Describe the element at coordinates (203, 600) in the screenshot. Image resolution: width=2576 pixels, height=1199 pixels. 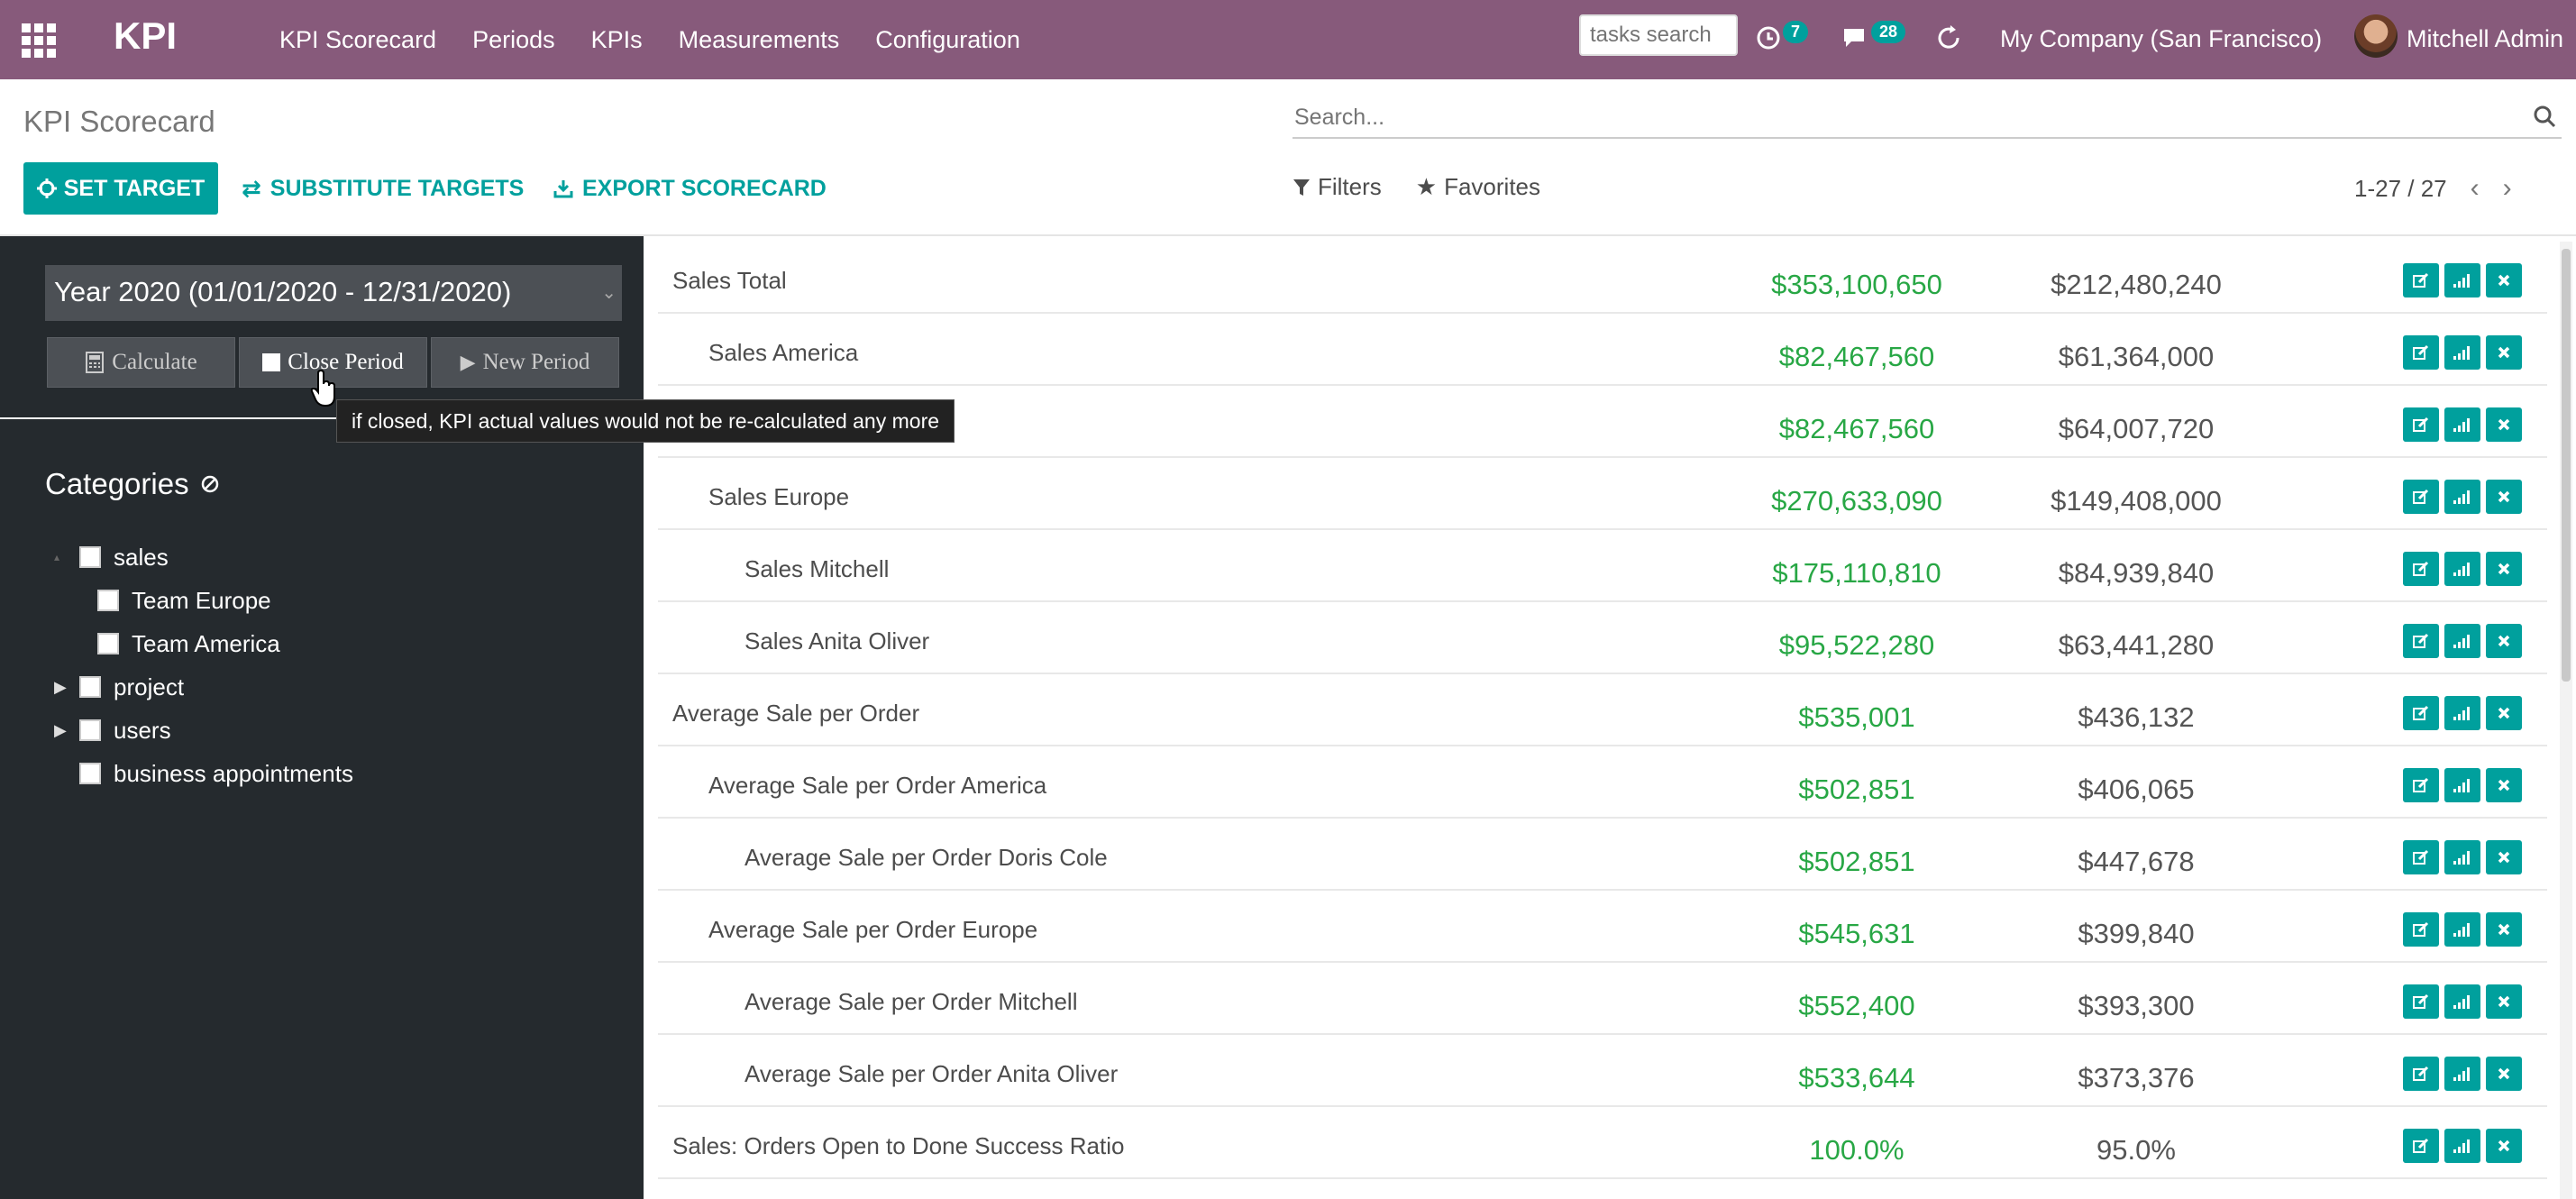
I see `category-team-europe: Team Europe` at that location.